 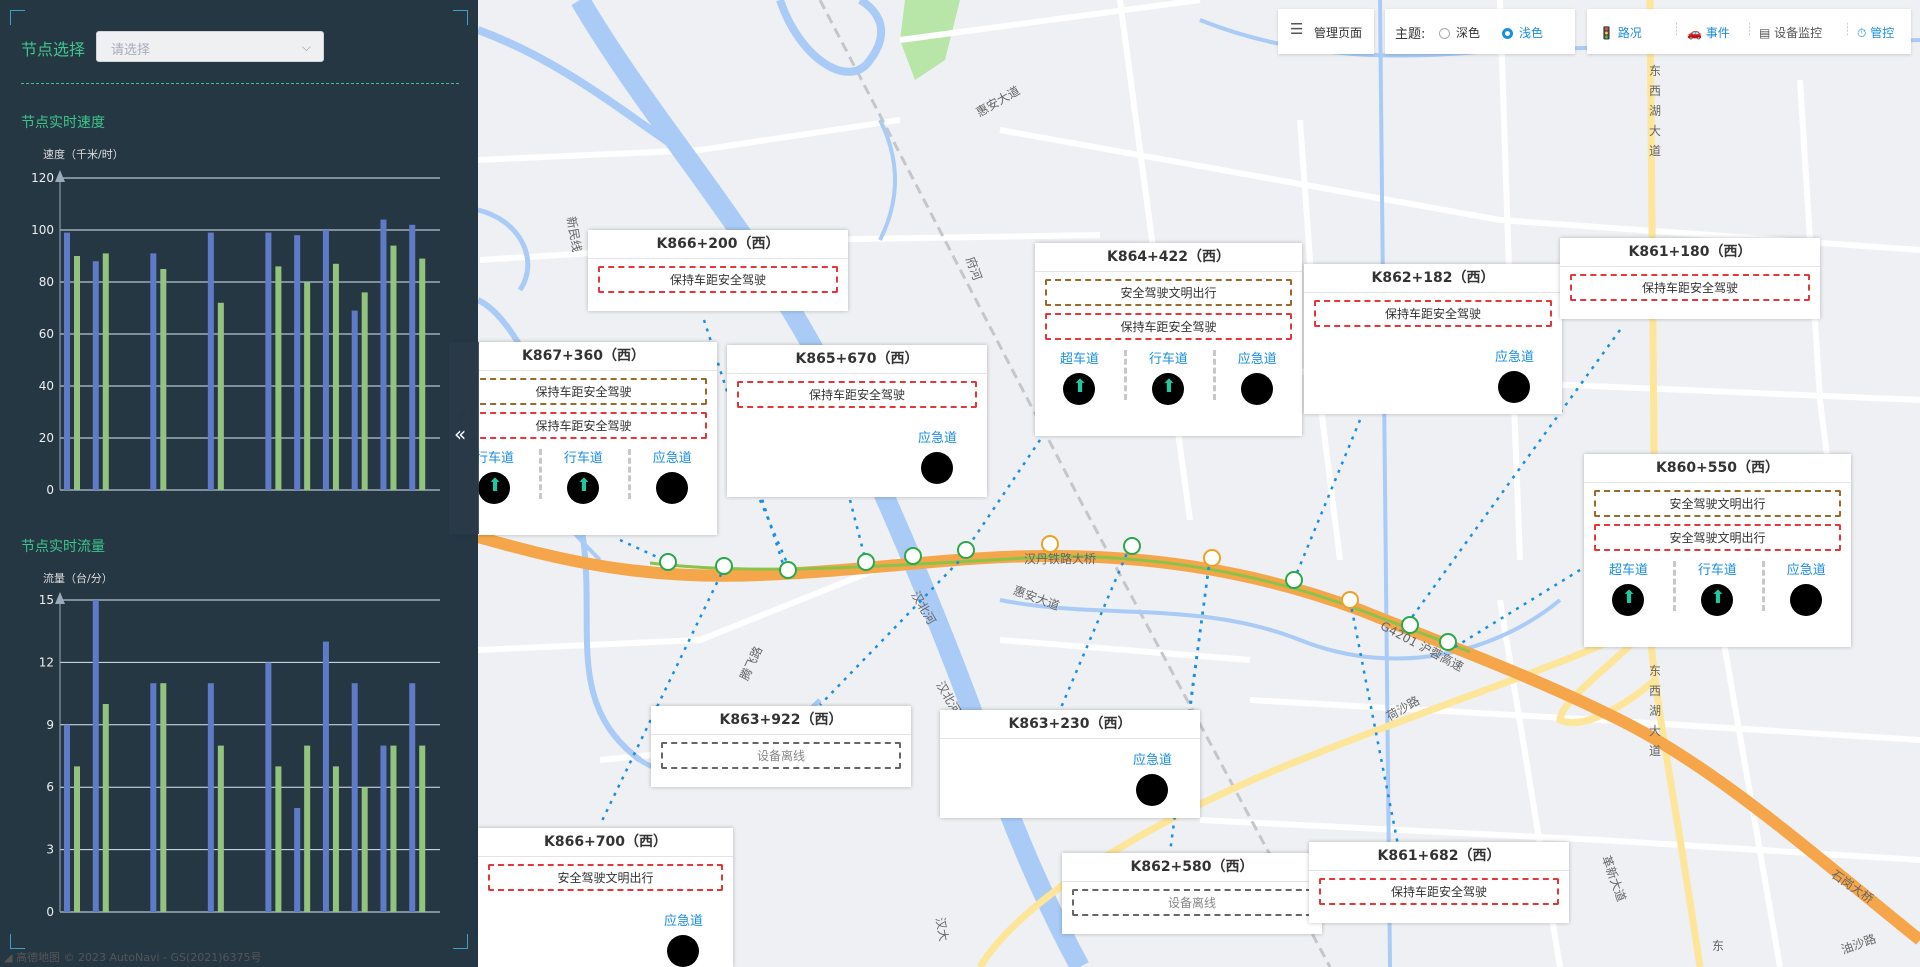 I want to click on car-crash-icon: 🚗, so click(x=1694, y=33).